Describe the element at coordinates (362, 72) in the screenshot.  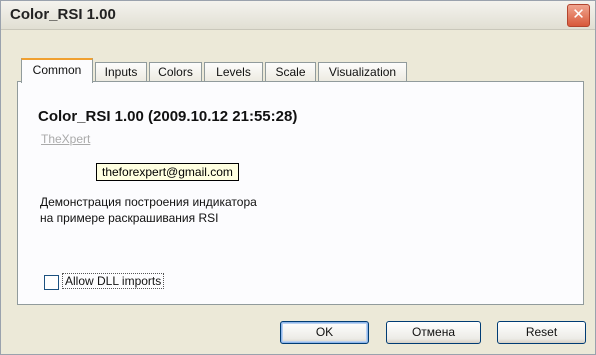
I see `tab-visualization: Visualization` at that location.